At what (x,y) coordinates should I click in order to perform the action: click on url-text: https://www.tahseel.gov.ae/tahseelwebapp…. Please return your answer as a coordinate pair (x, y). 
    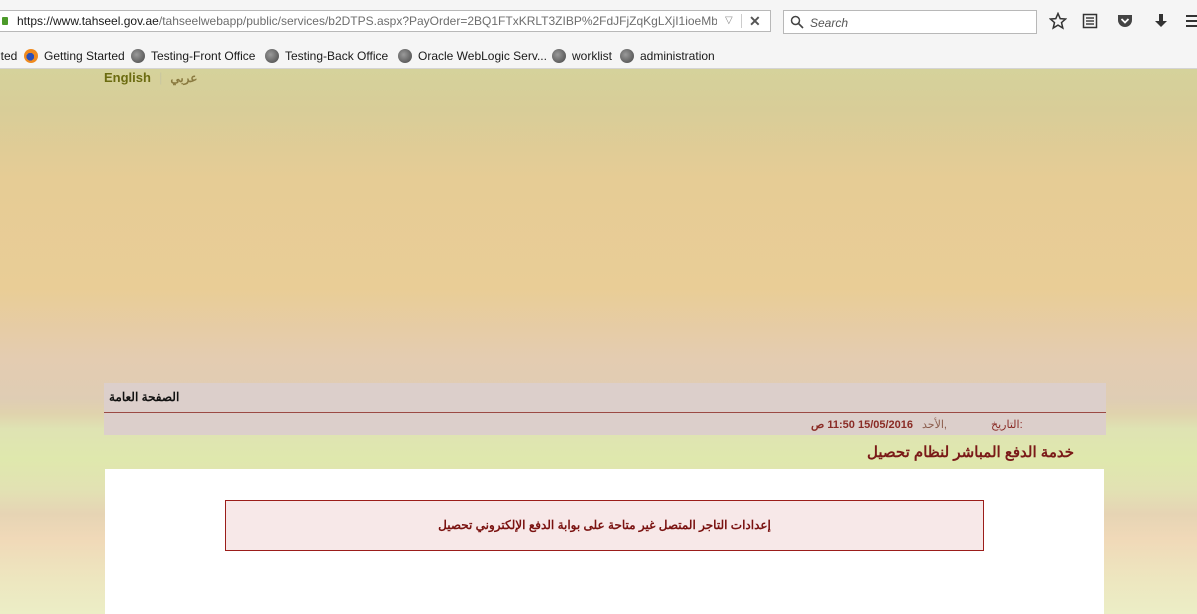
    Looking at the image, I should click on (367, 21).